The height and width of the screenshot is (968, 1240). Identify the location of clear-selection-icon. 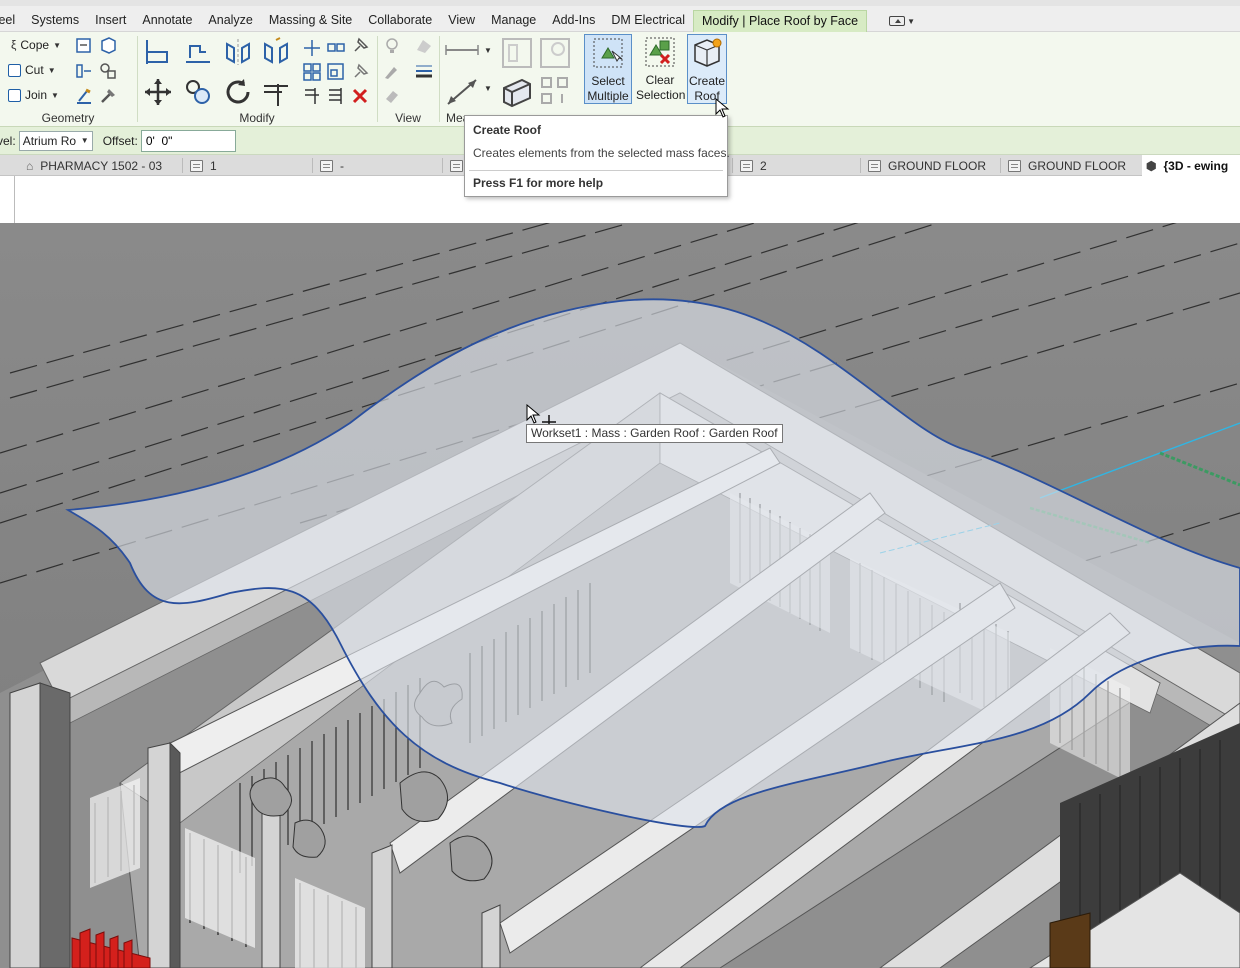
(660, 52).